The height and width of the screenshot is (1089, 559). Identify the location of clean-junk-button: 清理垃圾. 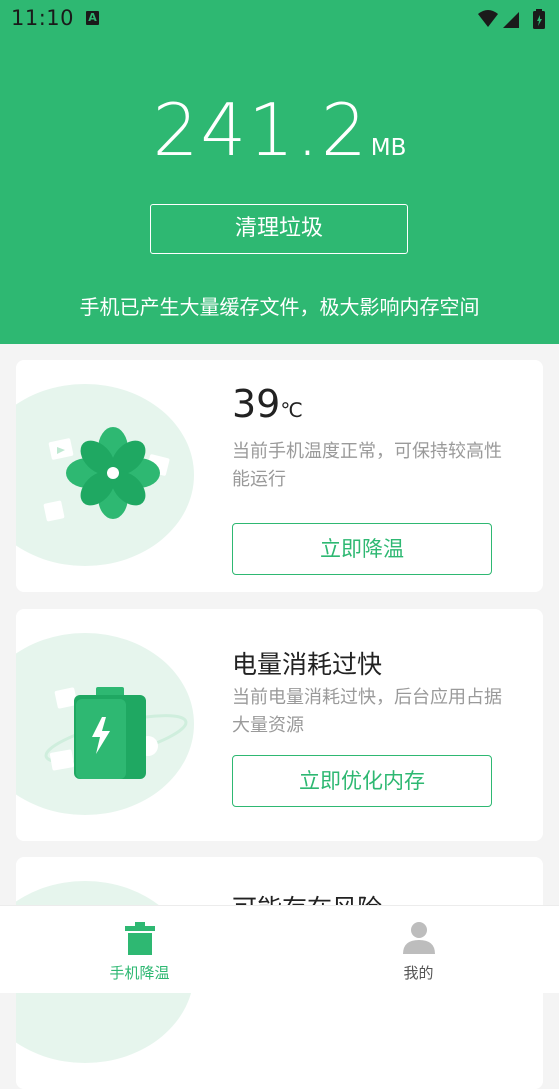
(279, 229).